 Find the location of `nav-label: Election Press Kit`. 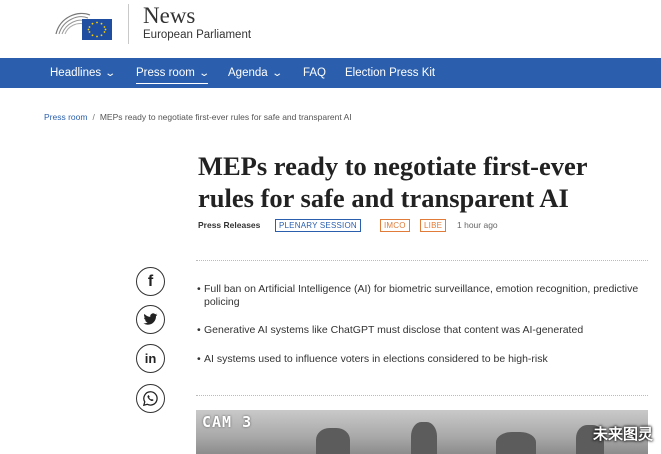

nav-label: Election Press Kit is located at coordinates (390, 73).